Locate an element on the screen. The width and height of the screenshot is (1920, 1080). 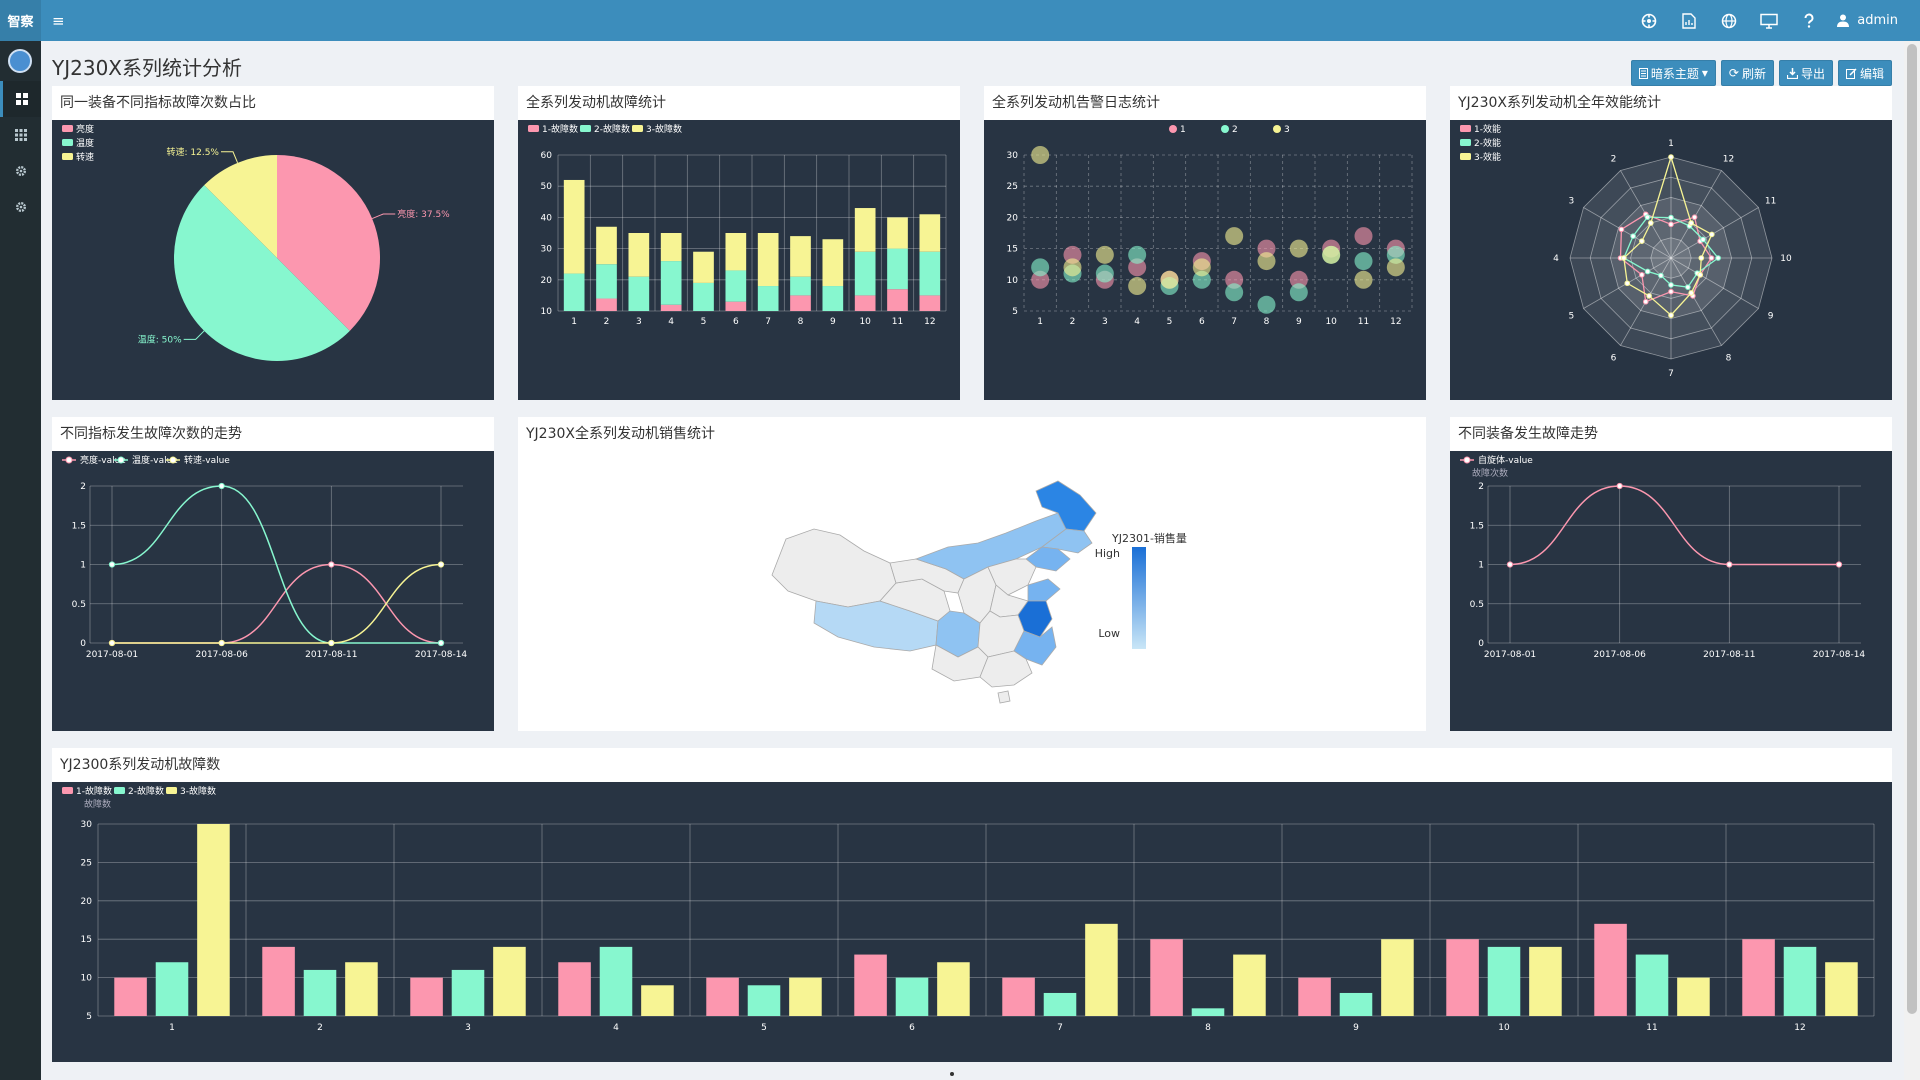
sidebar-item-grid is located at coordinates (20, 135).